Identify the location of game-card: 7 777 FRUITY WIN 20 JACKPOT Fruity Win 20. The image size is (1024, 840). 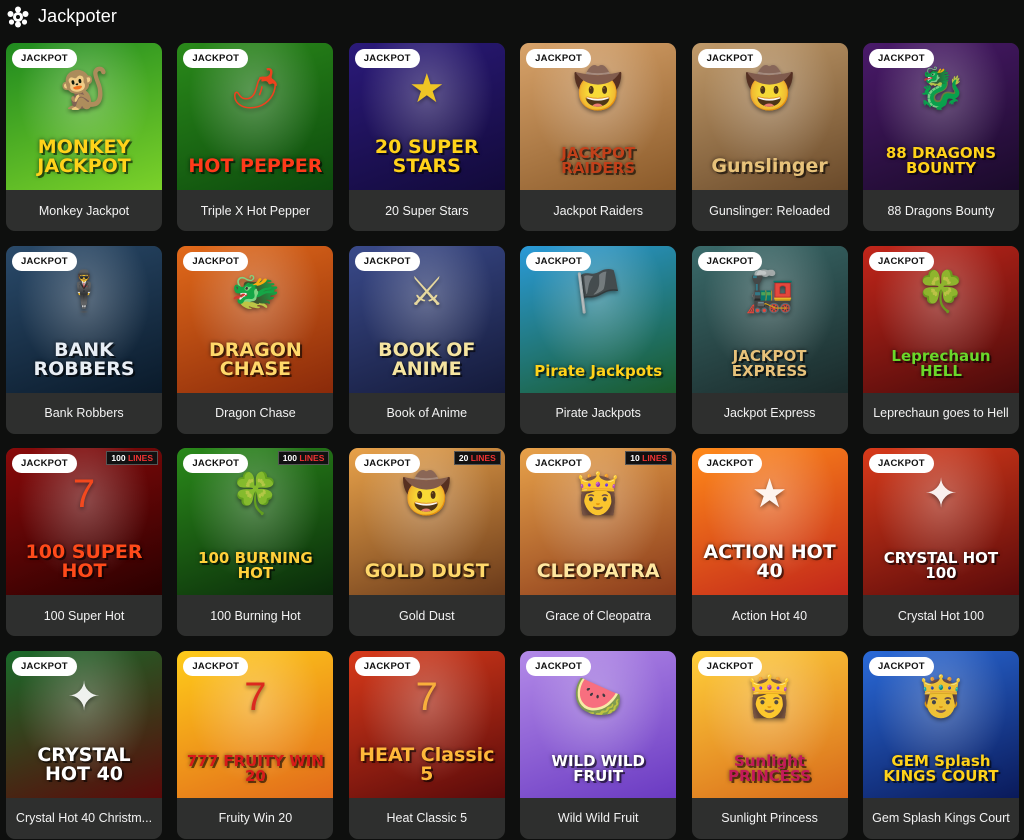
(255, 744).